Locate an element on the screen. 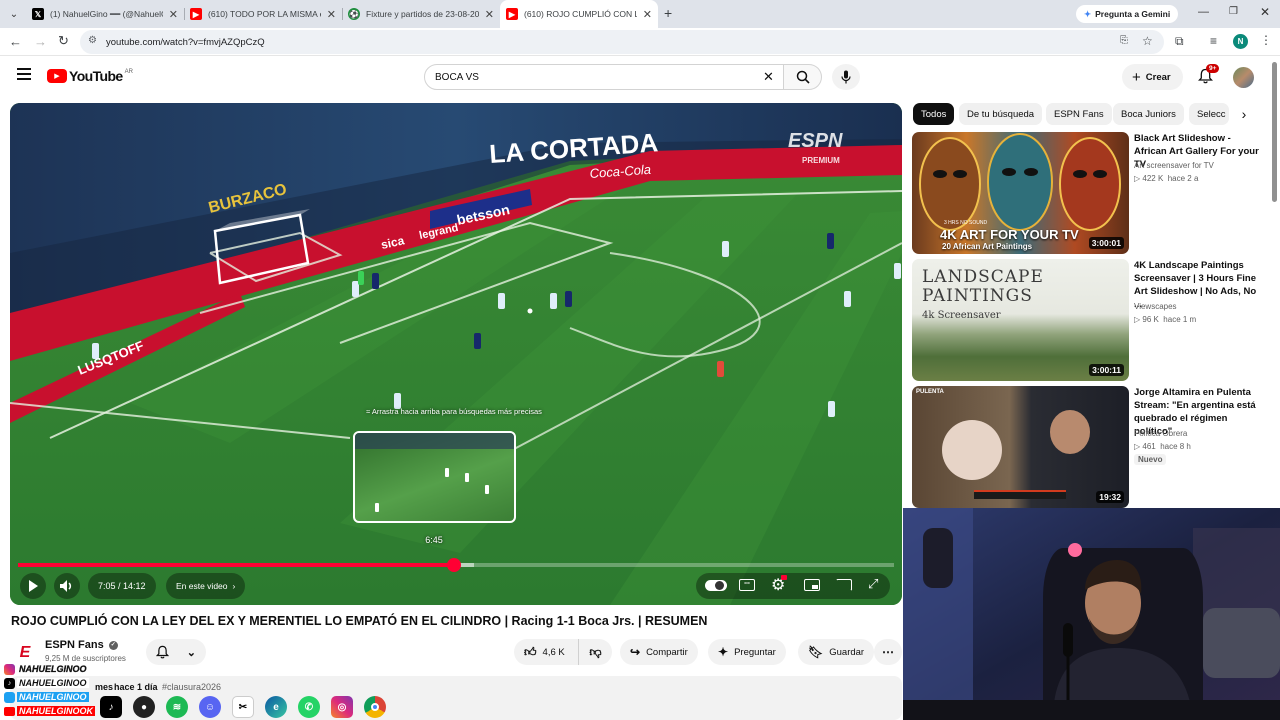  instagram-icon is located at coordinates (9, 669).